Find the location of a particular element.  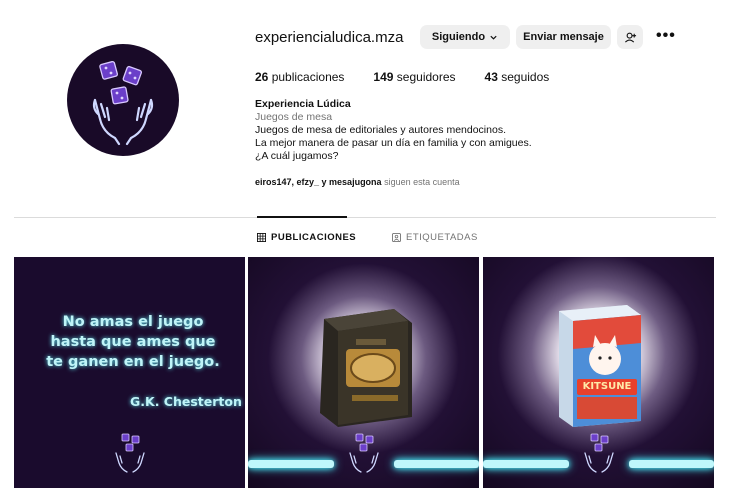

send-message-button: Enviar mensaje is located at coordinates (563, 37).